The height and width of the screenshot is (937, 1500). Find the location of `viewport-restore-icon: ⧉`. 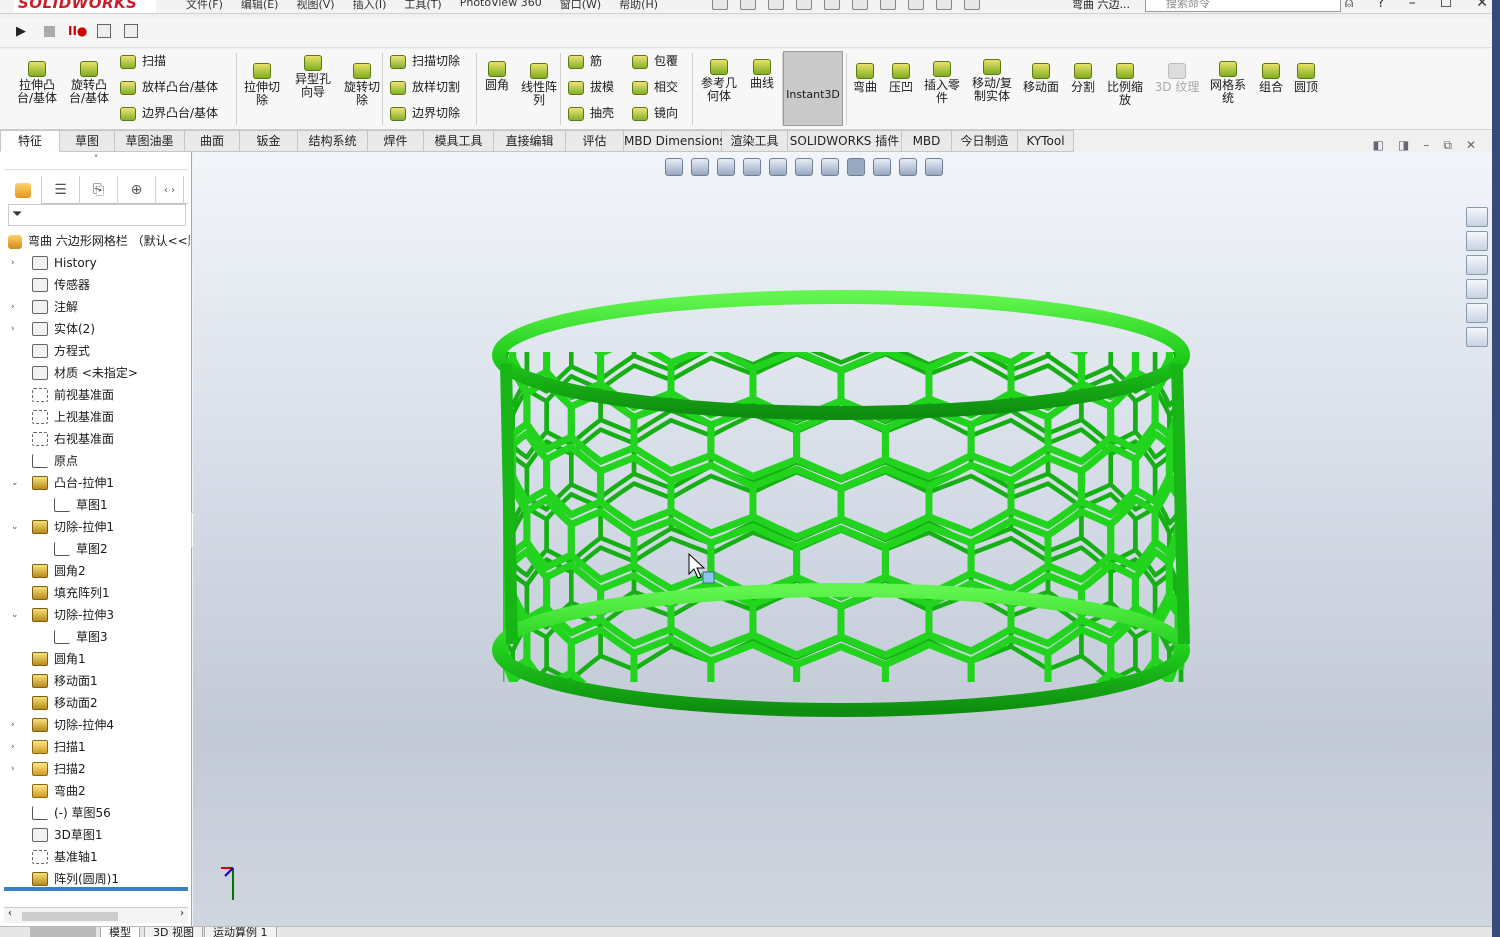

viewport-restore-icon: ⧉ is located at coordinates (1447, 145).